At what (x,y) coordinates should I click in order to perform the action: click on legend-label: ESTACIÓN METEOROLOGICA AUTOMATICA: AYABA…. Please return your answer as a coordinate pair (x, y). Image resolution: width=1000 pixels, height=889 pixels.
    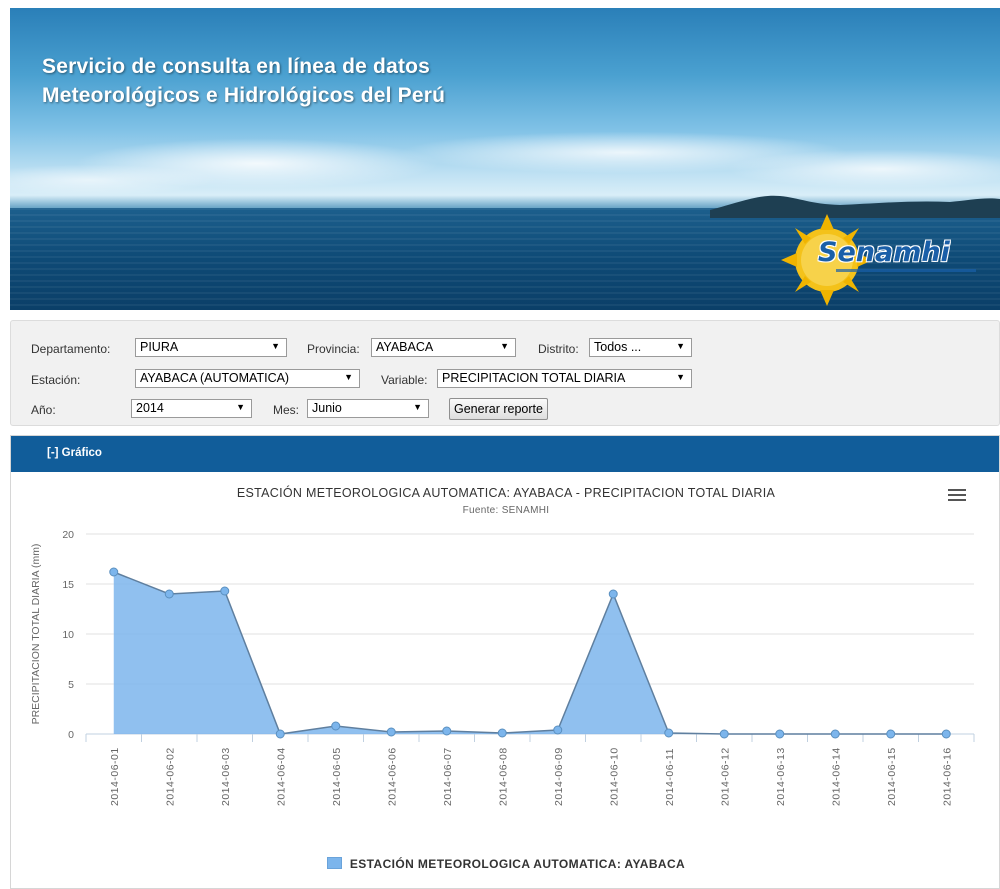
    Looking at the image, I should click on (517, 864).